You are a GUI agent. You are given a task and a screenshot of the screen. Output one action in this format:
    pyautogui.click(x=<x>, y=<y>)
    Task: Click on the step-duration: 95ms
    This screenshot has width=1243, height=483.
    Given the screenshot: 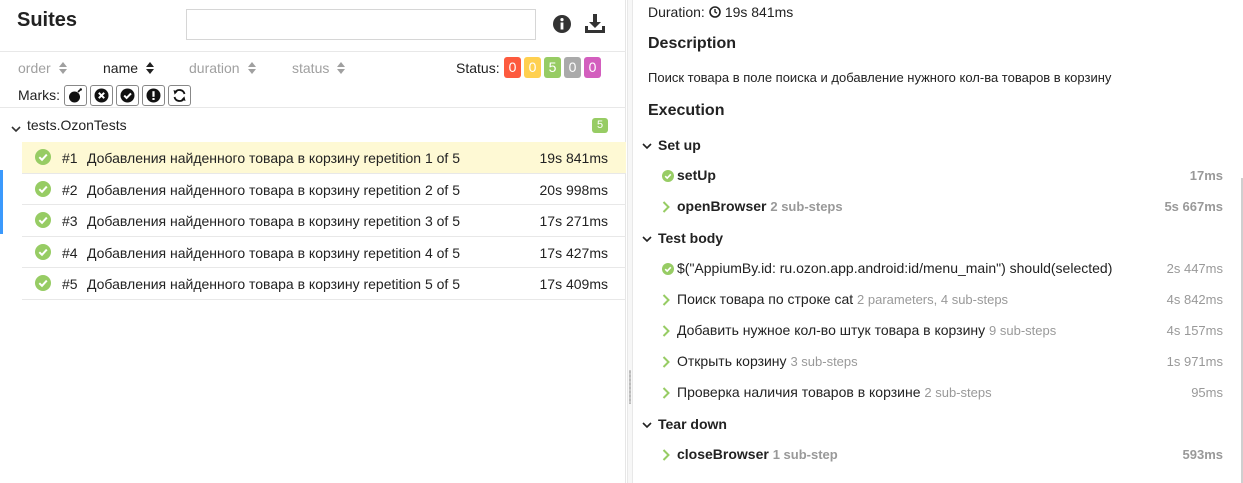 What is the action you would take?
    pyautogui.click(x=1207, y=392)
    